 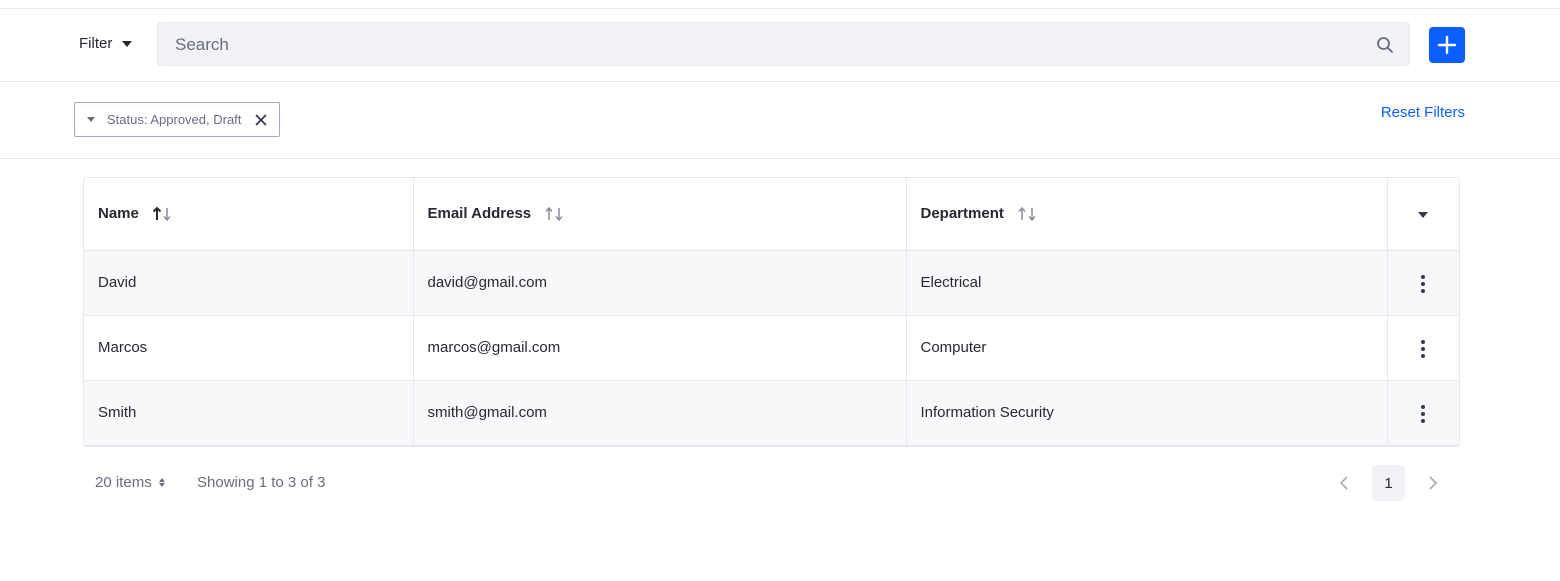 What do you see at coordinates (249, 413) in the screenshot?
I see `cell-name: Smith` at bounding box center [249, 413].